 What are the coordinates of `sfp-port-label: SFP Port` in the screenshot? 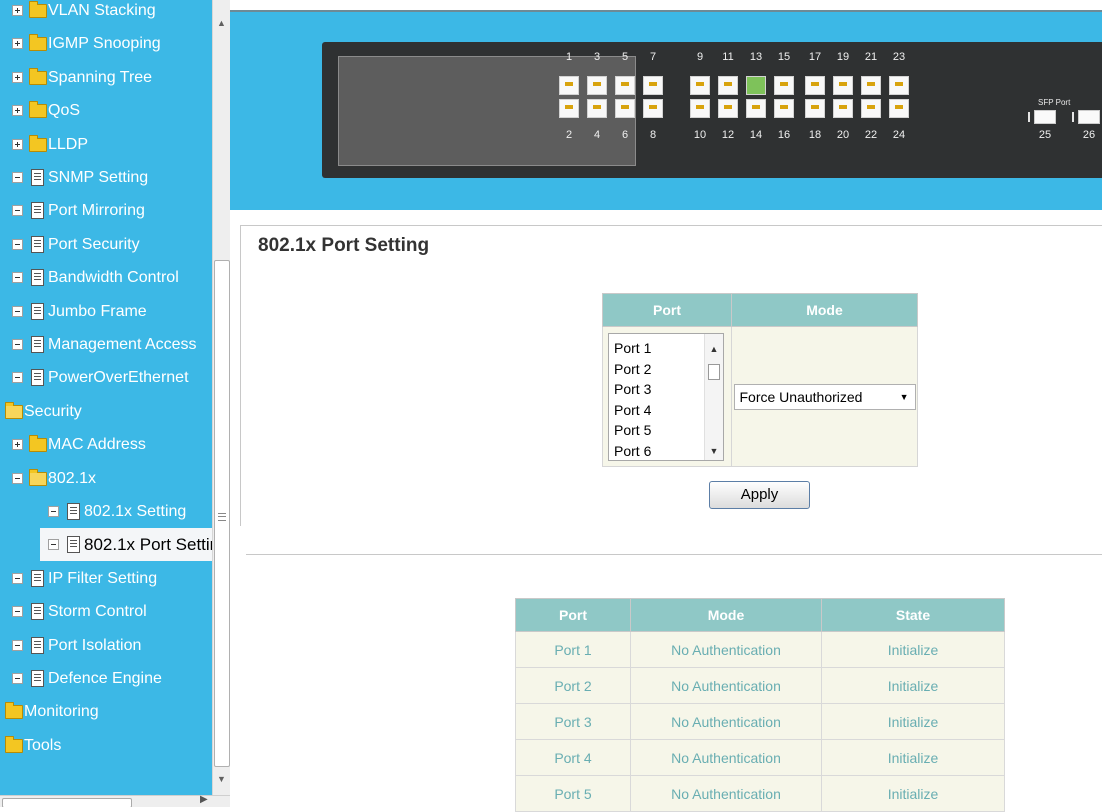 It's located at (1054, 102).